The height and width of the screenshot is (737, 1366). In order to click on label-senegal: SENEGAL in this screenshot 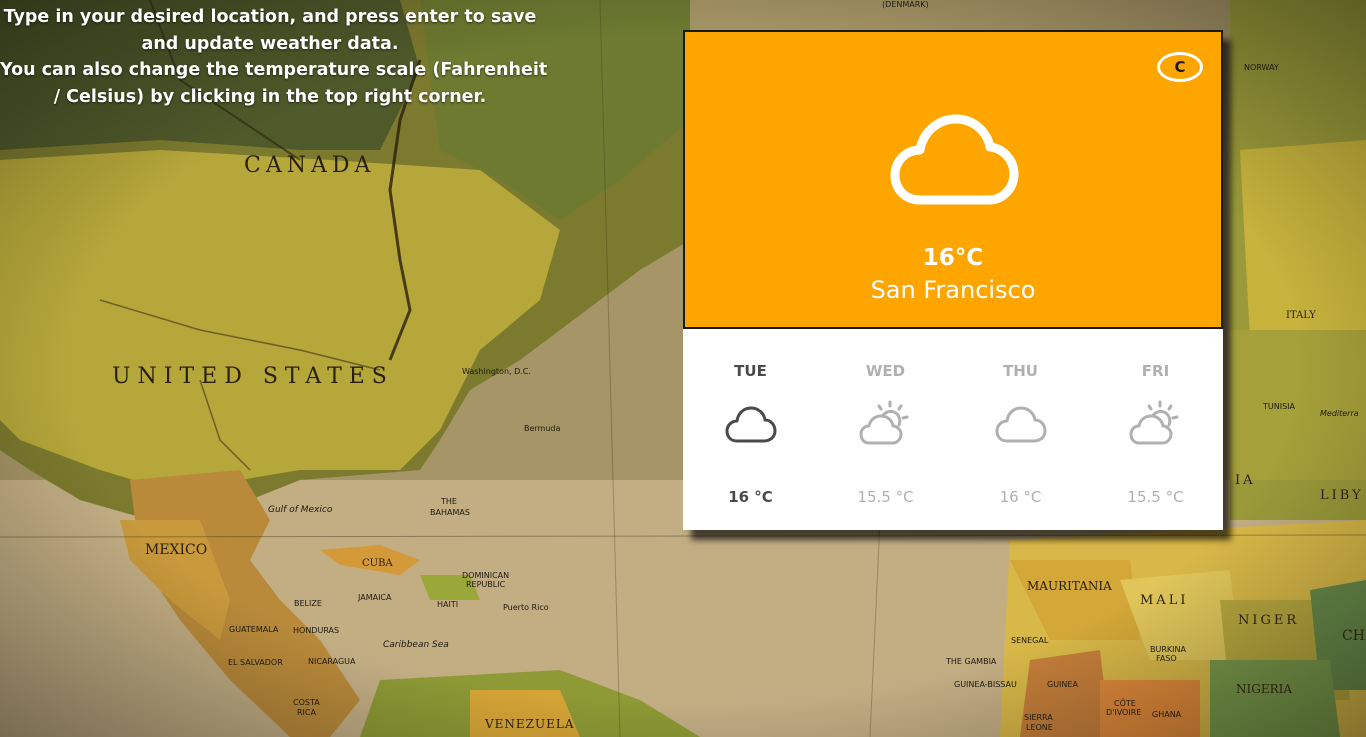, I will do `click(1030, 640)`.